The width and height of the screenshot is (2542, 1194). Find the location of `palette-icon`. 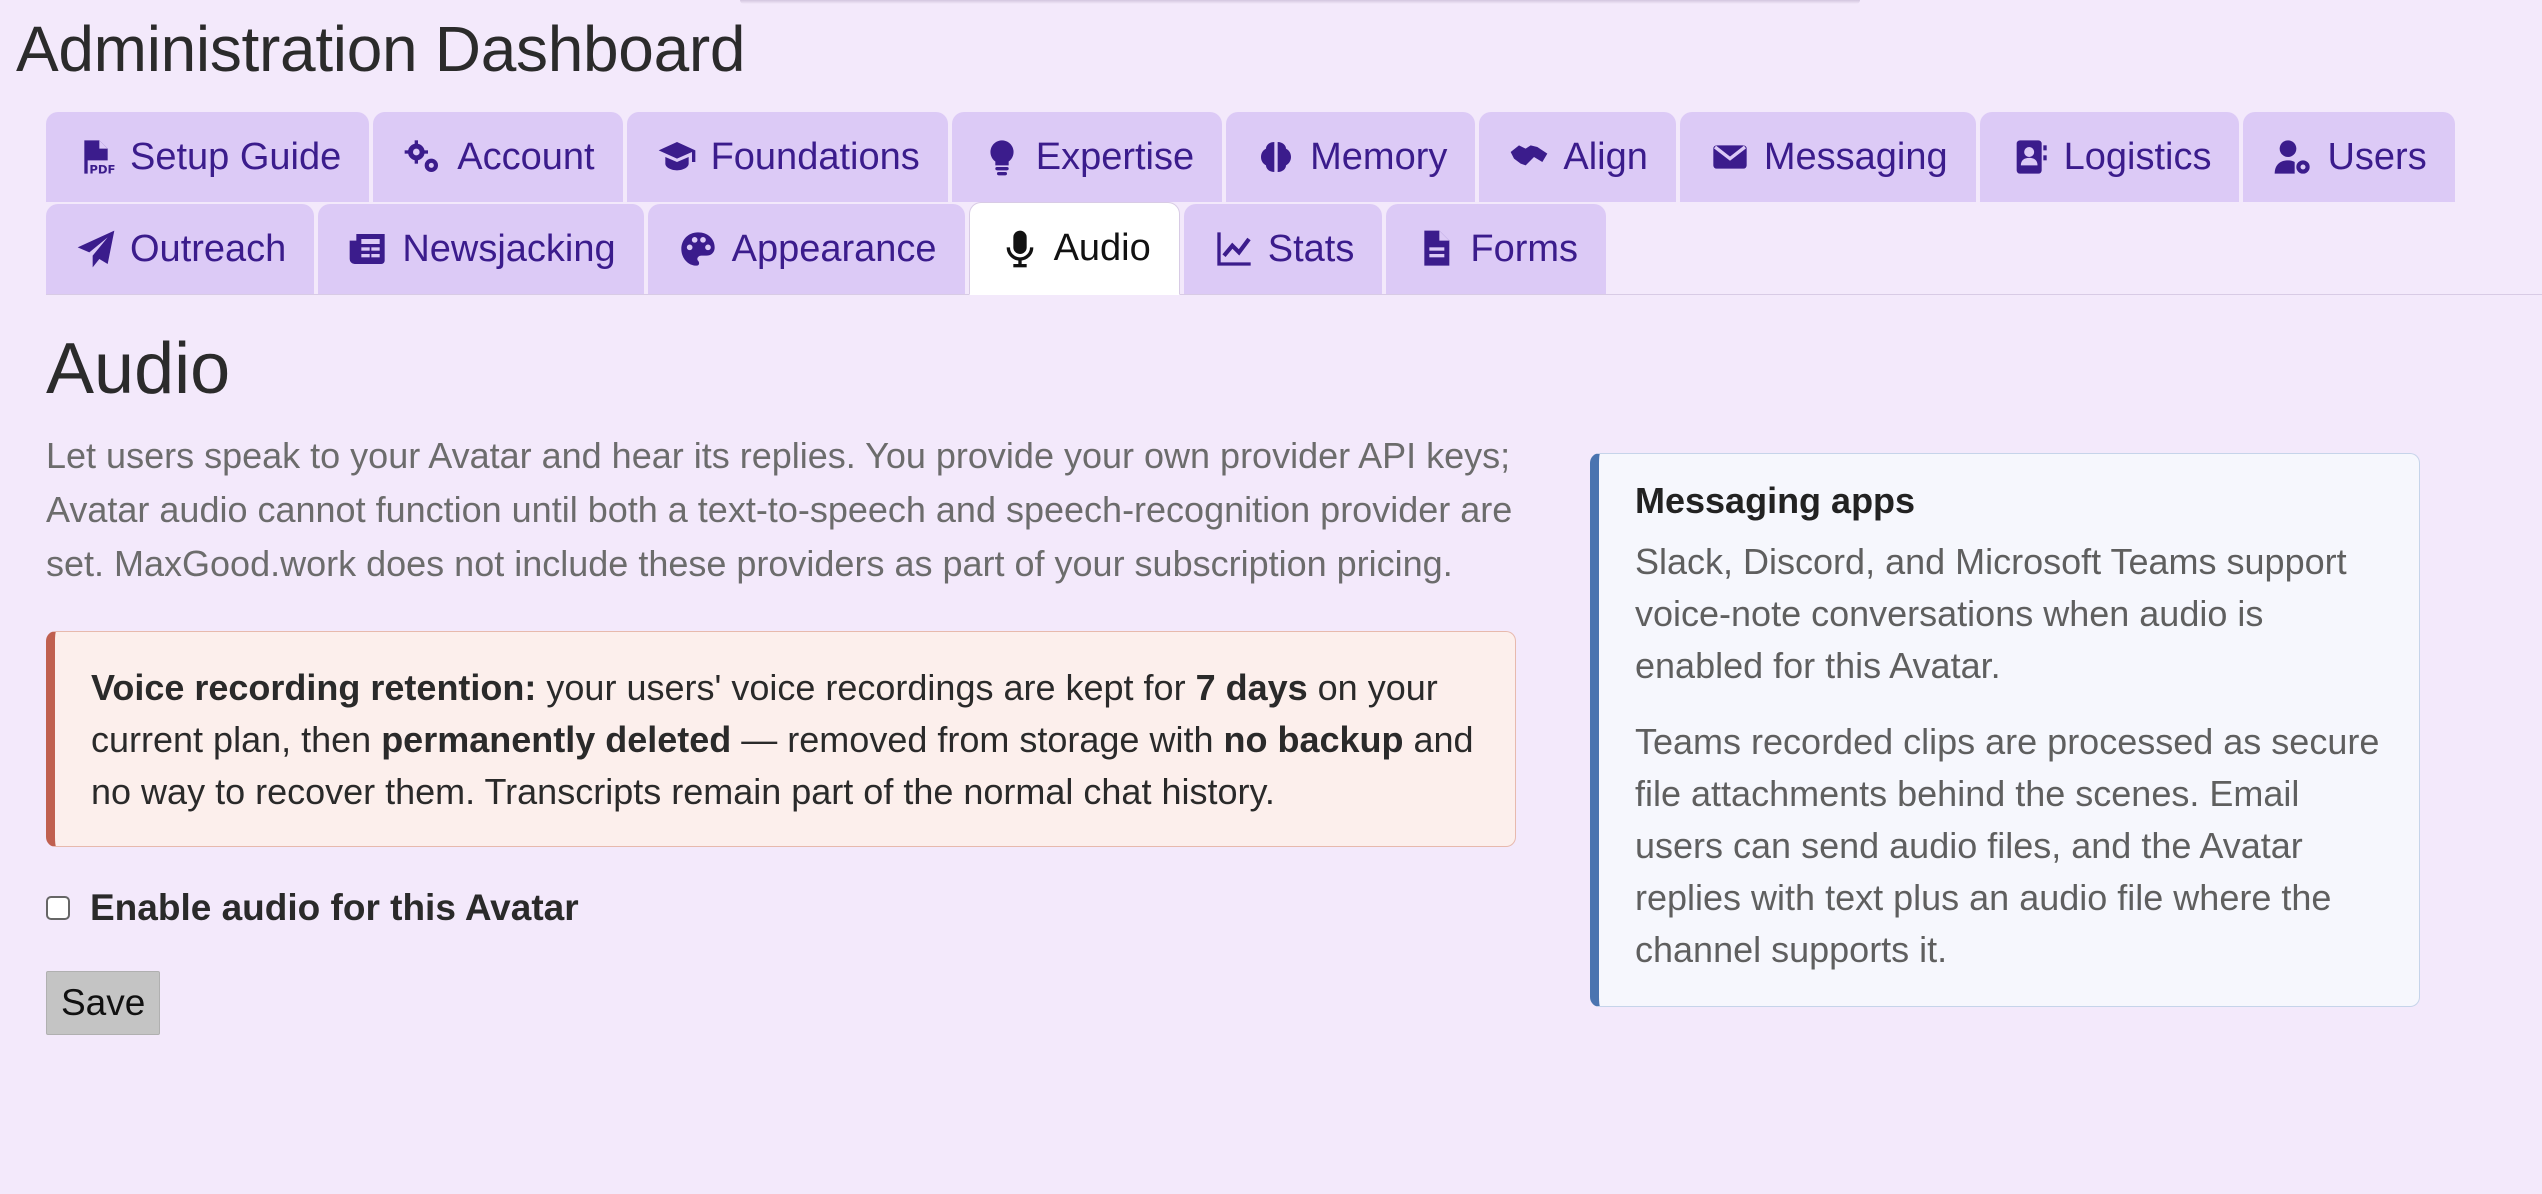

palette-icon is located at coordinates (698, 249).